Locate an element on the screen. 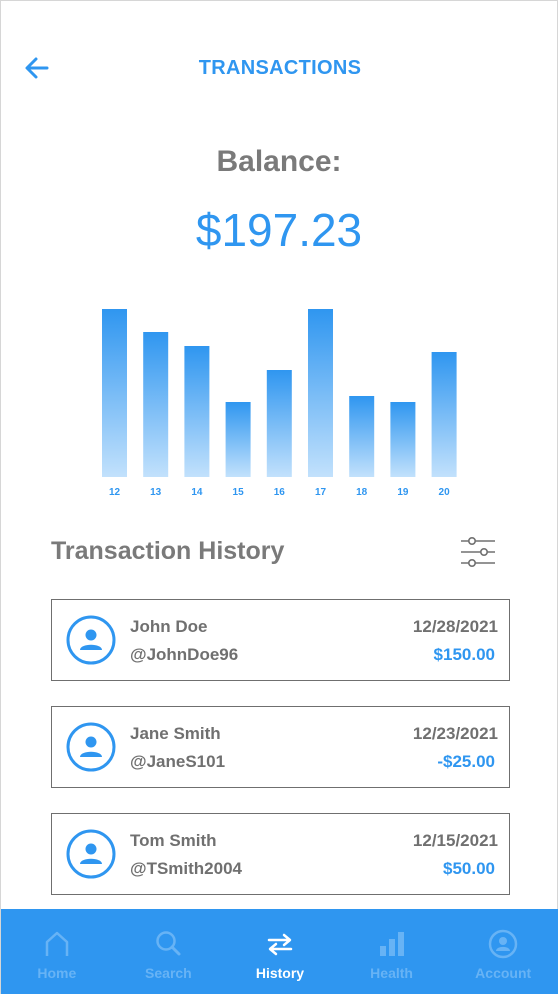 This screenshot has width=558, height=994. chart-tick-label: 15 is located at coordinates (239, 492).